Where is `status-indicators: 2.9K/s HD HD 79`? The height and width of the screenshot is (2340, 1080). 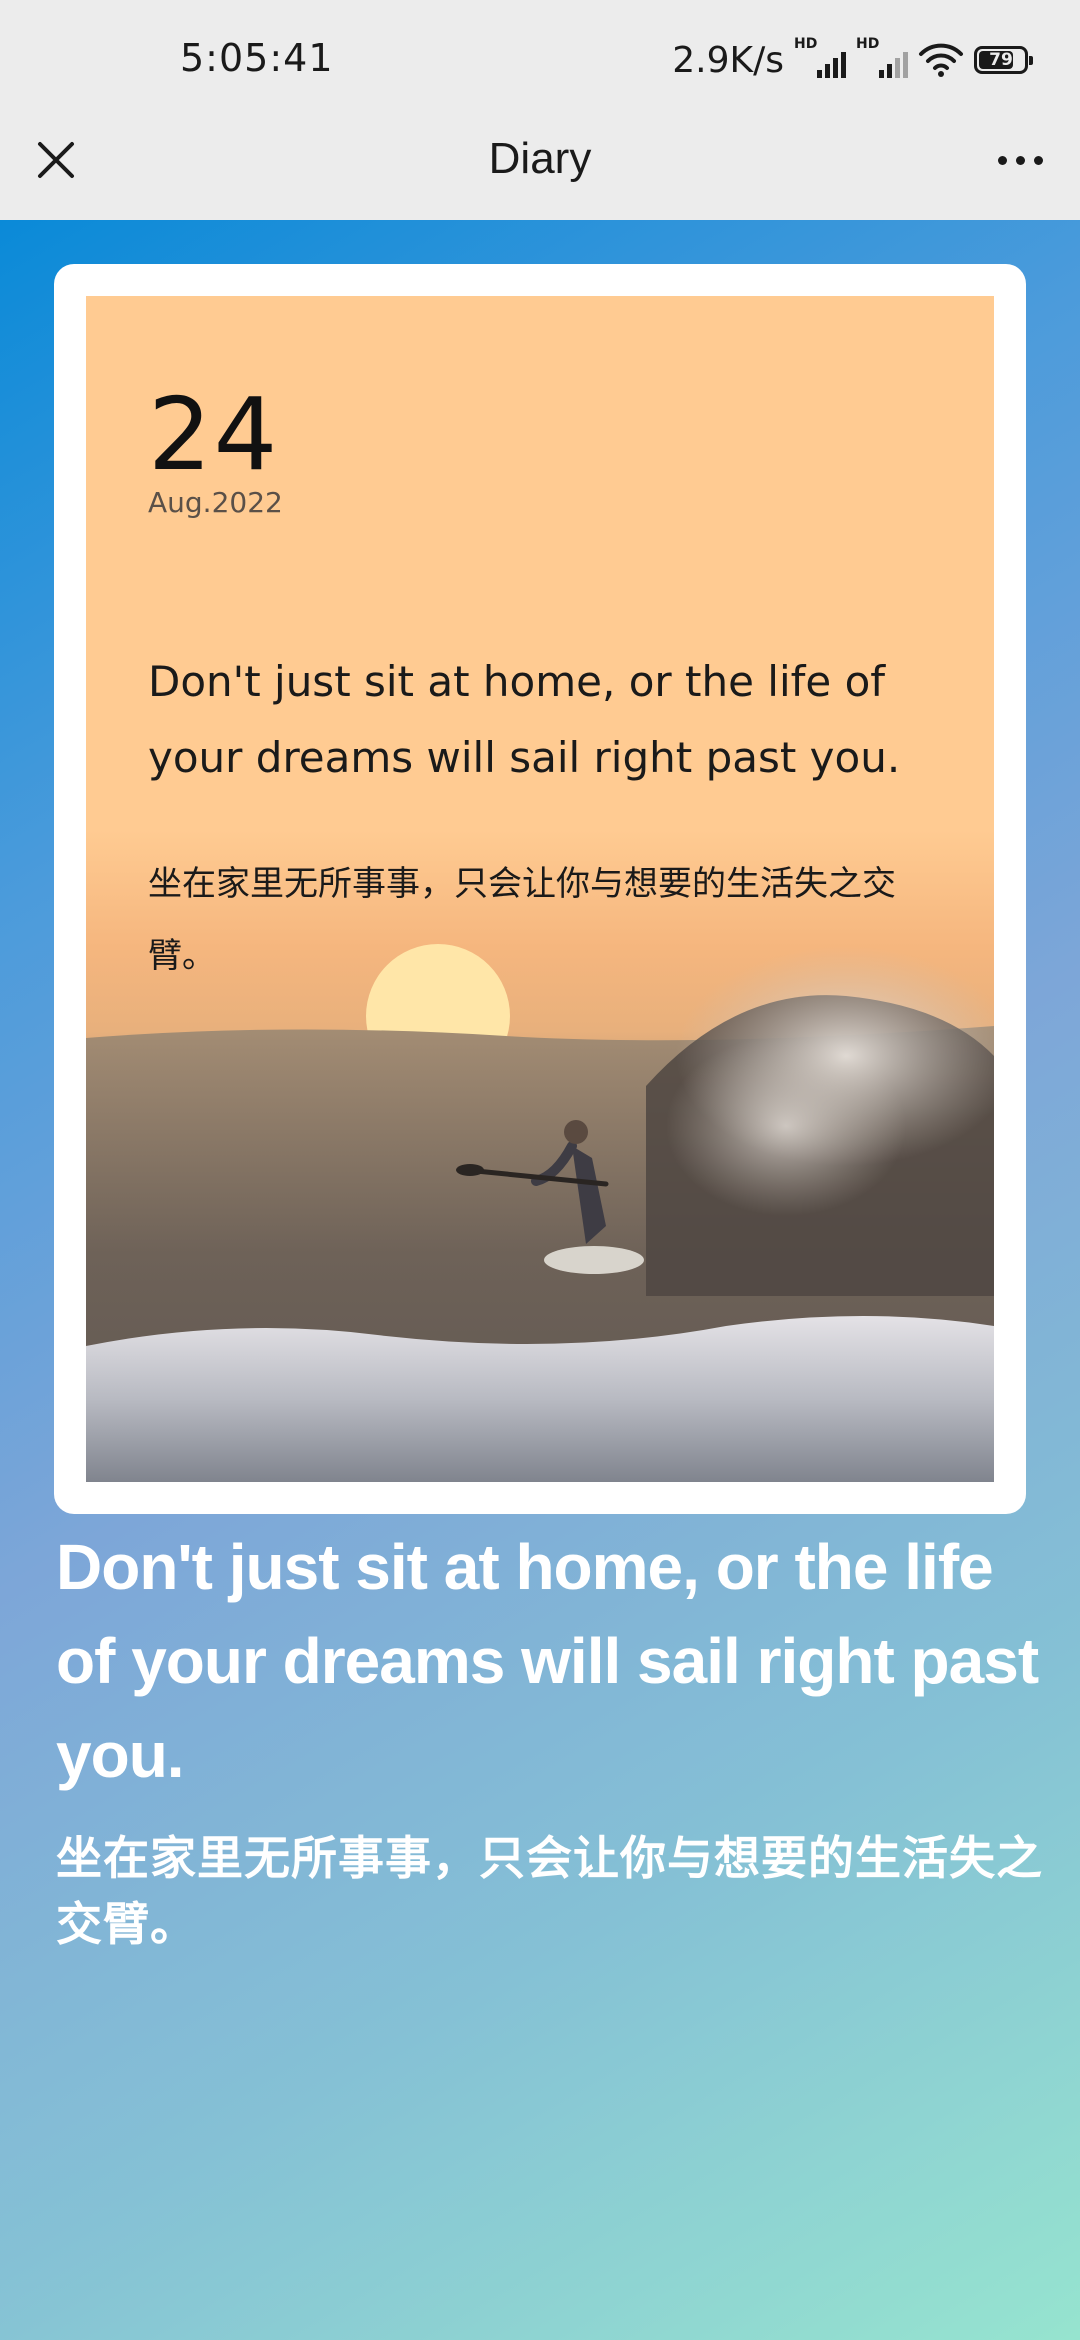
status-indicators: 2.9K/s HD HD 79 is located at coordinates (852, 60).